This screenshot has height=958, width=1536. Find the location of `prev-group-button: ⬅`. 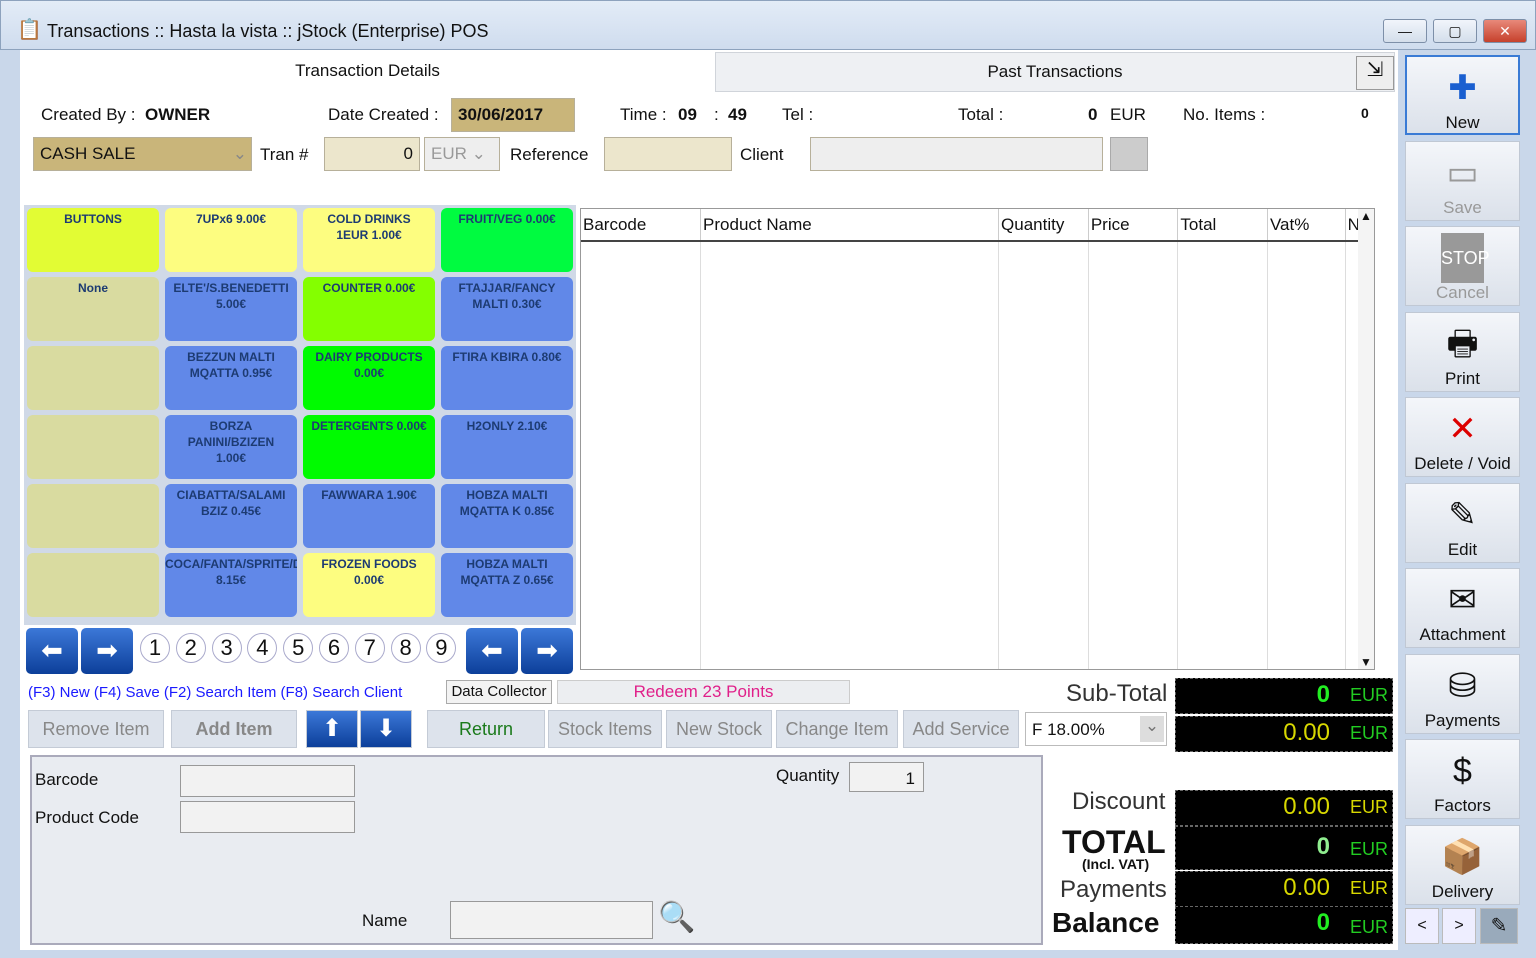

prev-group-button: ⬅ is located at coordinates (52, 651).